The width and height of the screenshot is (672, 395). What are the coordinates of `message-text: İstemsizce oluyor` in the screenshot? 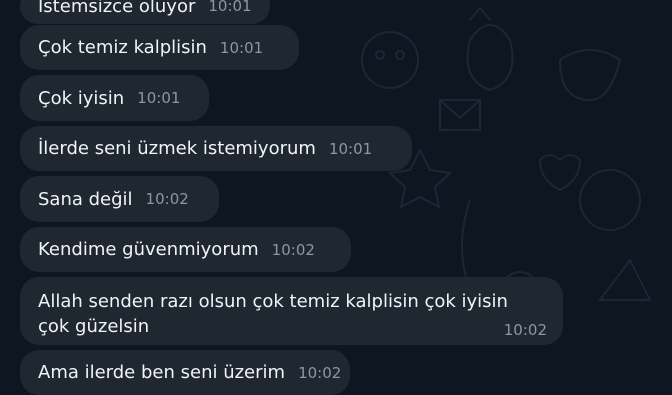 It's located at (117, 8).